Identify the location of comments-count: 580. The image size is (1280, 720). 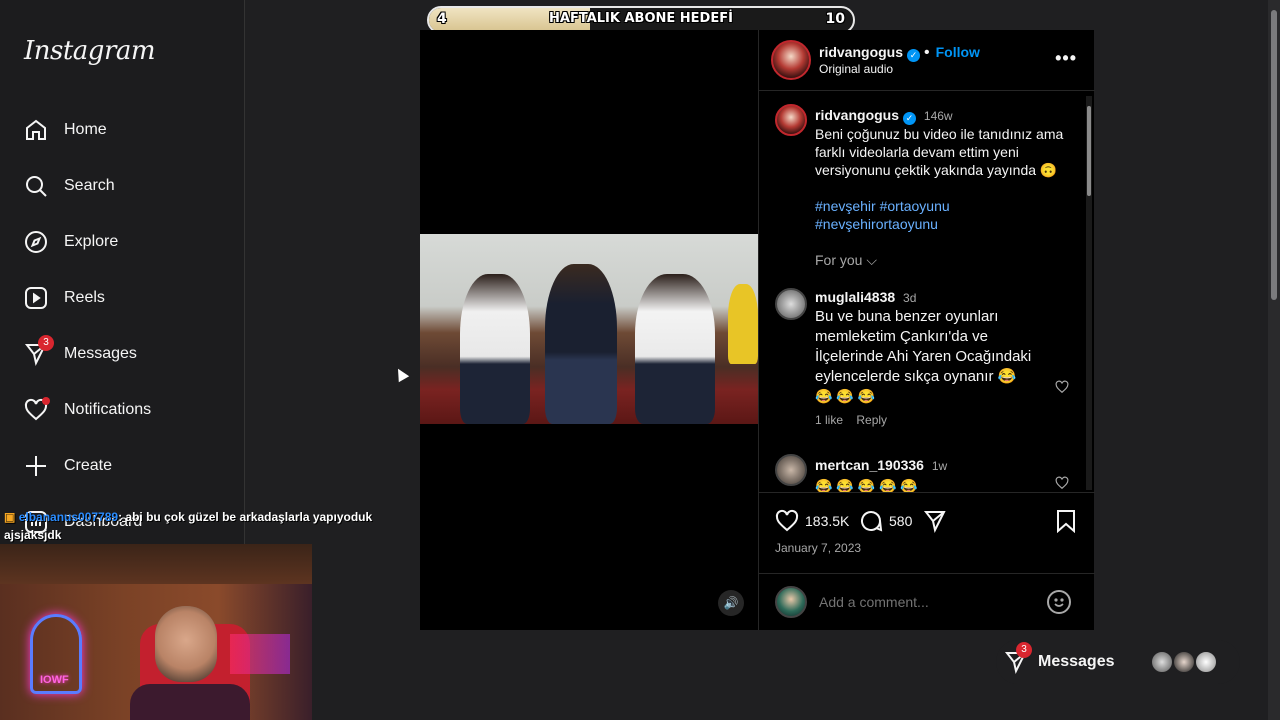
(901, 521).